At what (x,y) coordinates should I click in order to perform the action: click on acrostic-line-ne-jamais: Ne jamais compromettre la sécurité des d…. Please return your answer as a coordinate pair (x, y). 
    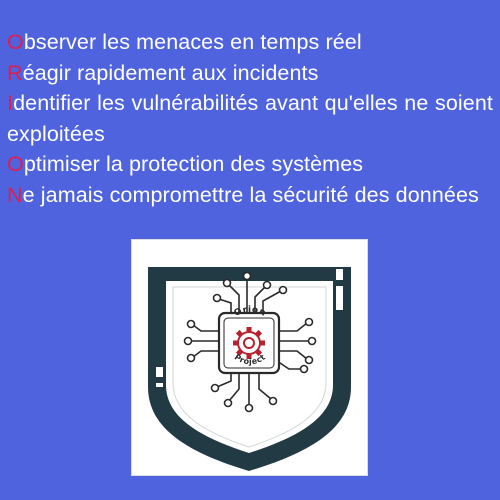
    Looking at the image, I should click on (250, 195).